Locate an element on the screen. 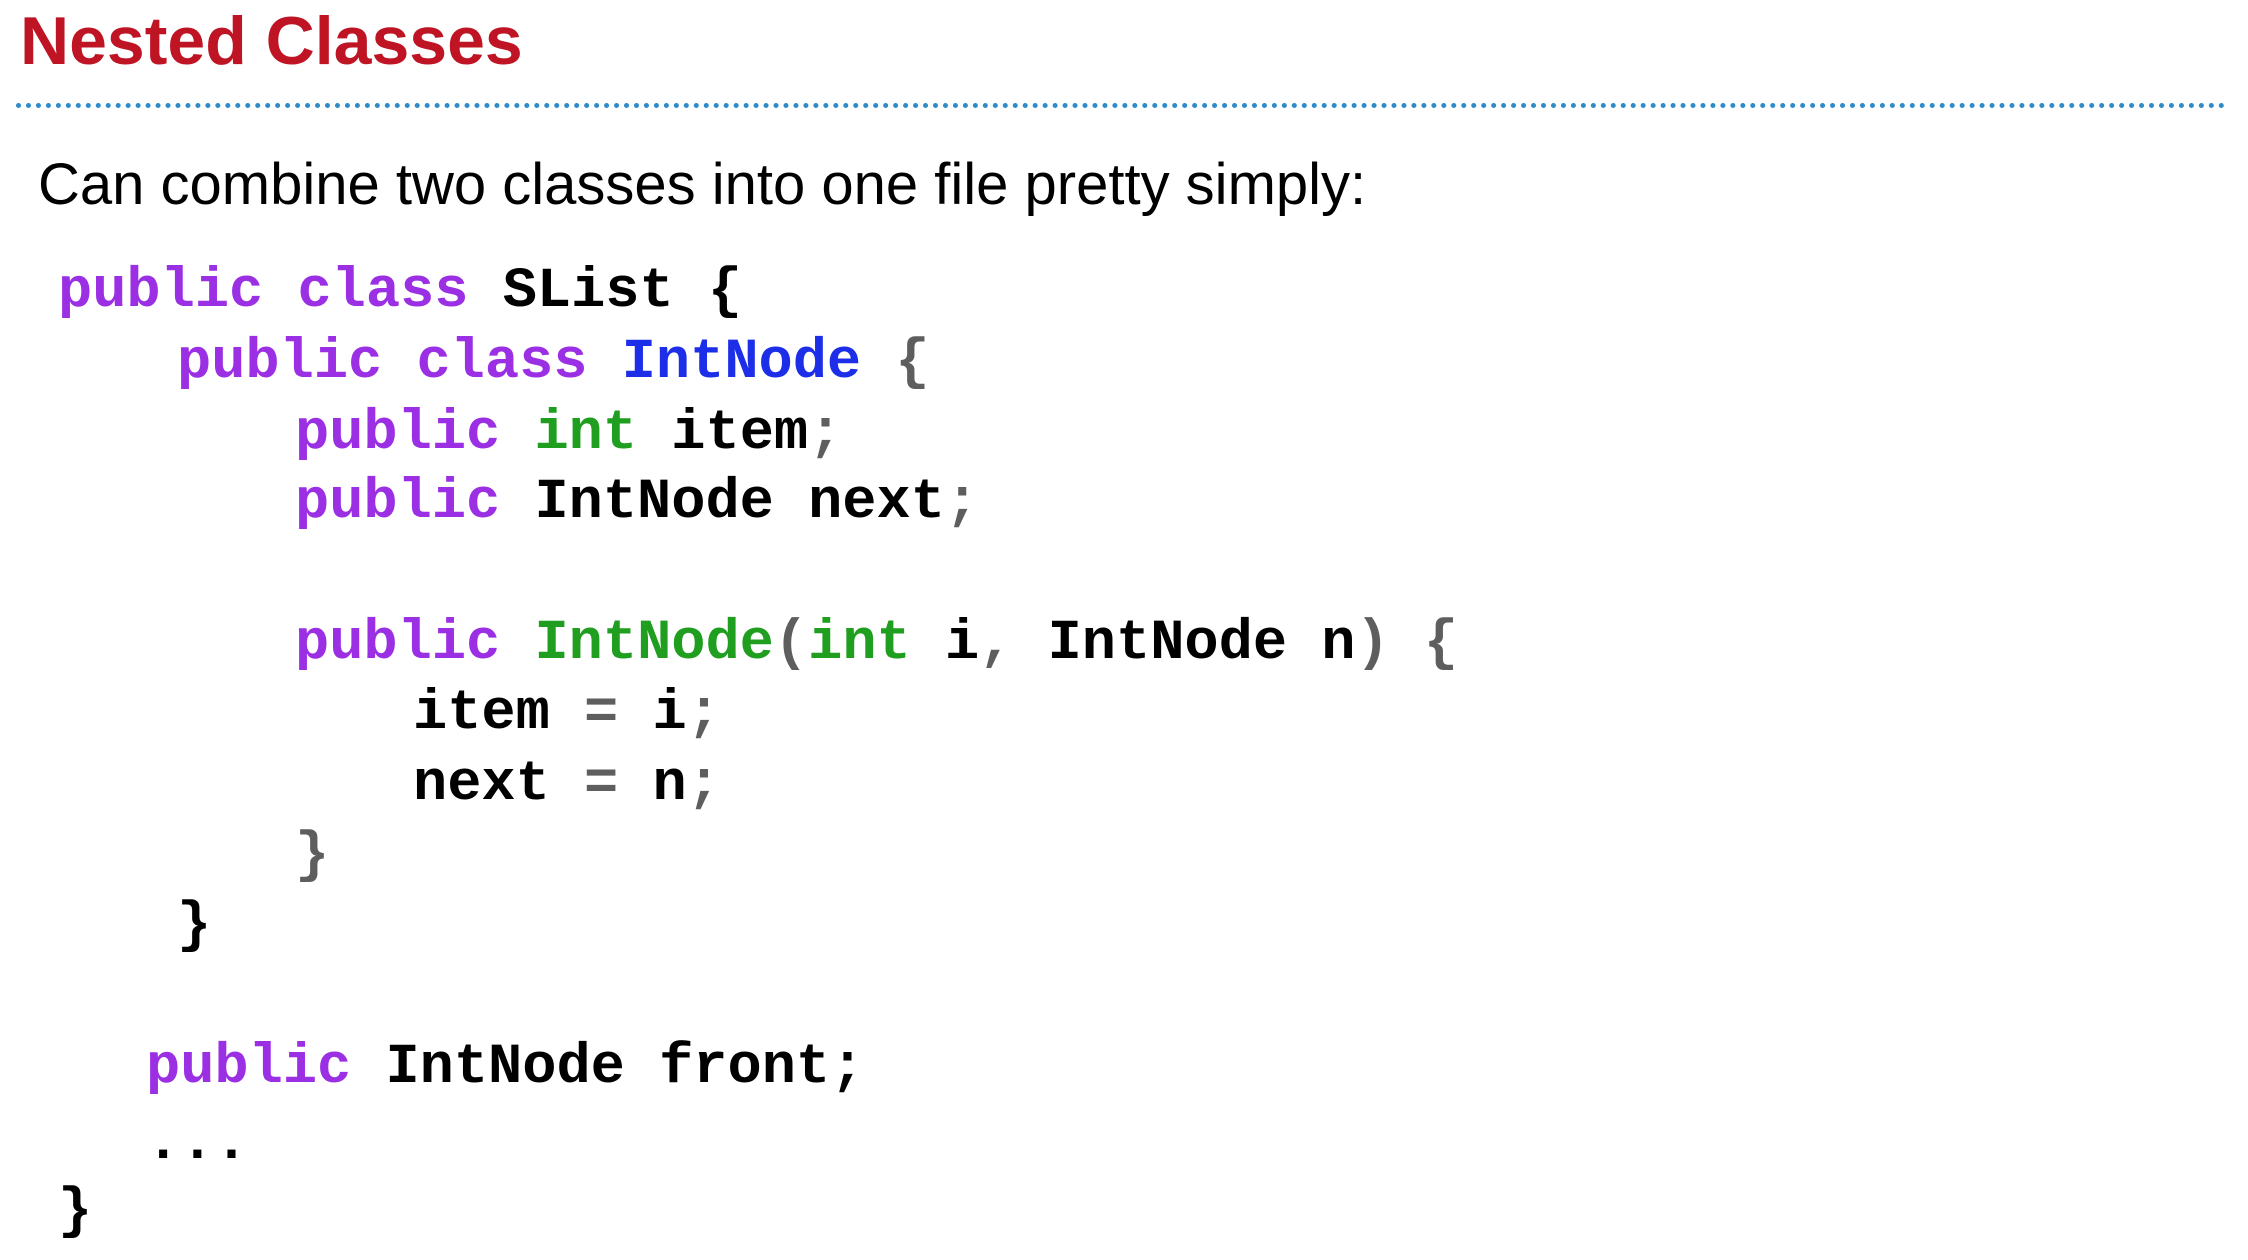 This screenshot has width=2248, height=1260. code-identifier: IntNode front; is located at coordinates (608, 1068).